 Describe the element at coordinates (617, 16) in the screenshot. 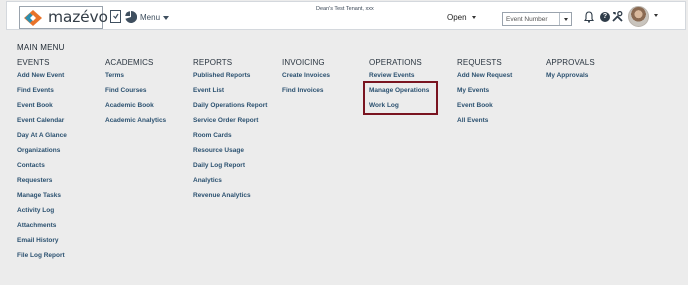

I see `tools-icon` at that location.